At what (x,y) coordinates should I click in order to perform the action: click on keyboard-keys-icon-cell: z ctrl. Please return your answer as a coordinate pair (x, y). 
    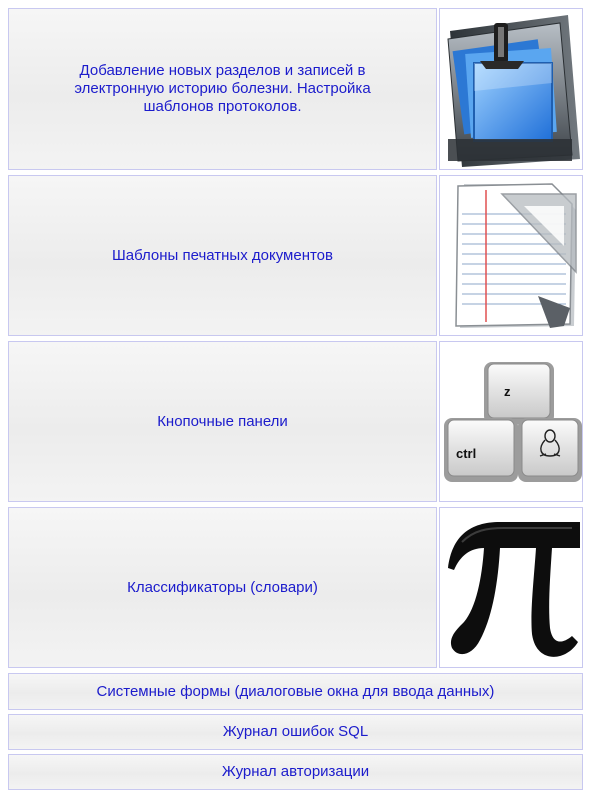
    Looking at the image, I should click on (511, 421).